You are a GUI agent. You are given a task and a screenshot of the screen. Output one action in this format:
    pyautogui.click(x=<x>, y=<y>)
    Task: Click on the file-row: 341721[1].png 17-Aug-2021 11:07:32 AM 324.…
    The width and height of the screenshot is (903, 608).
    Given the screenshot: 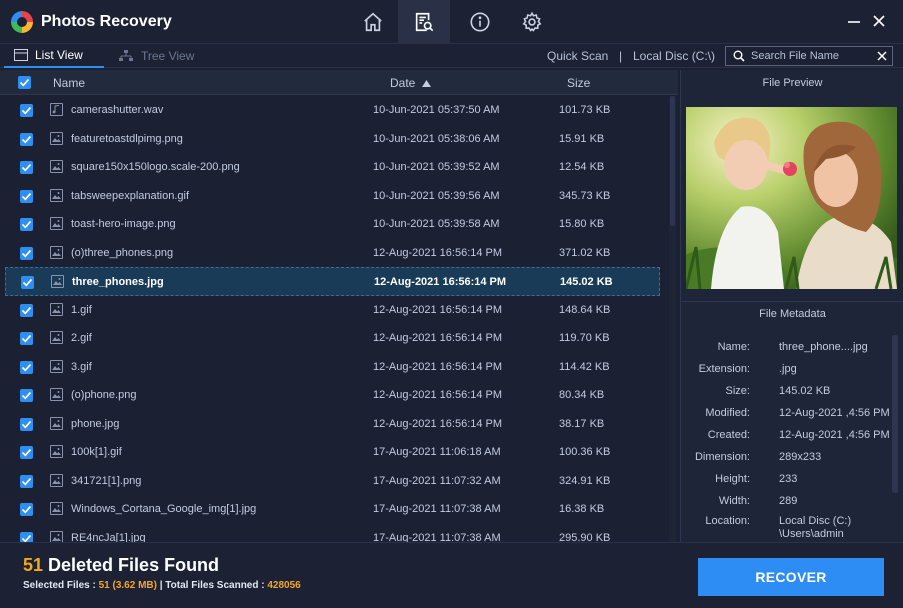 What is the action you would take?
    pyautogui.click(x=334, y=481)
    